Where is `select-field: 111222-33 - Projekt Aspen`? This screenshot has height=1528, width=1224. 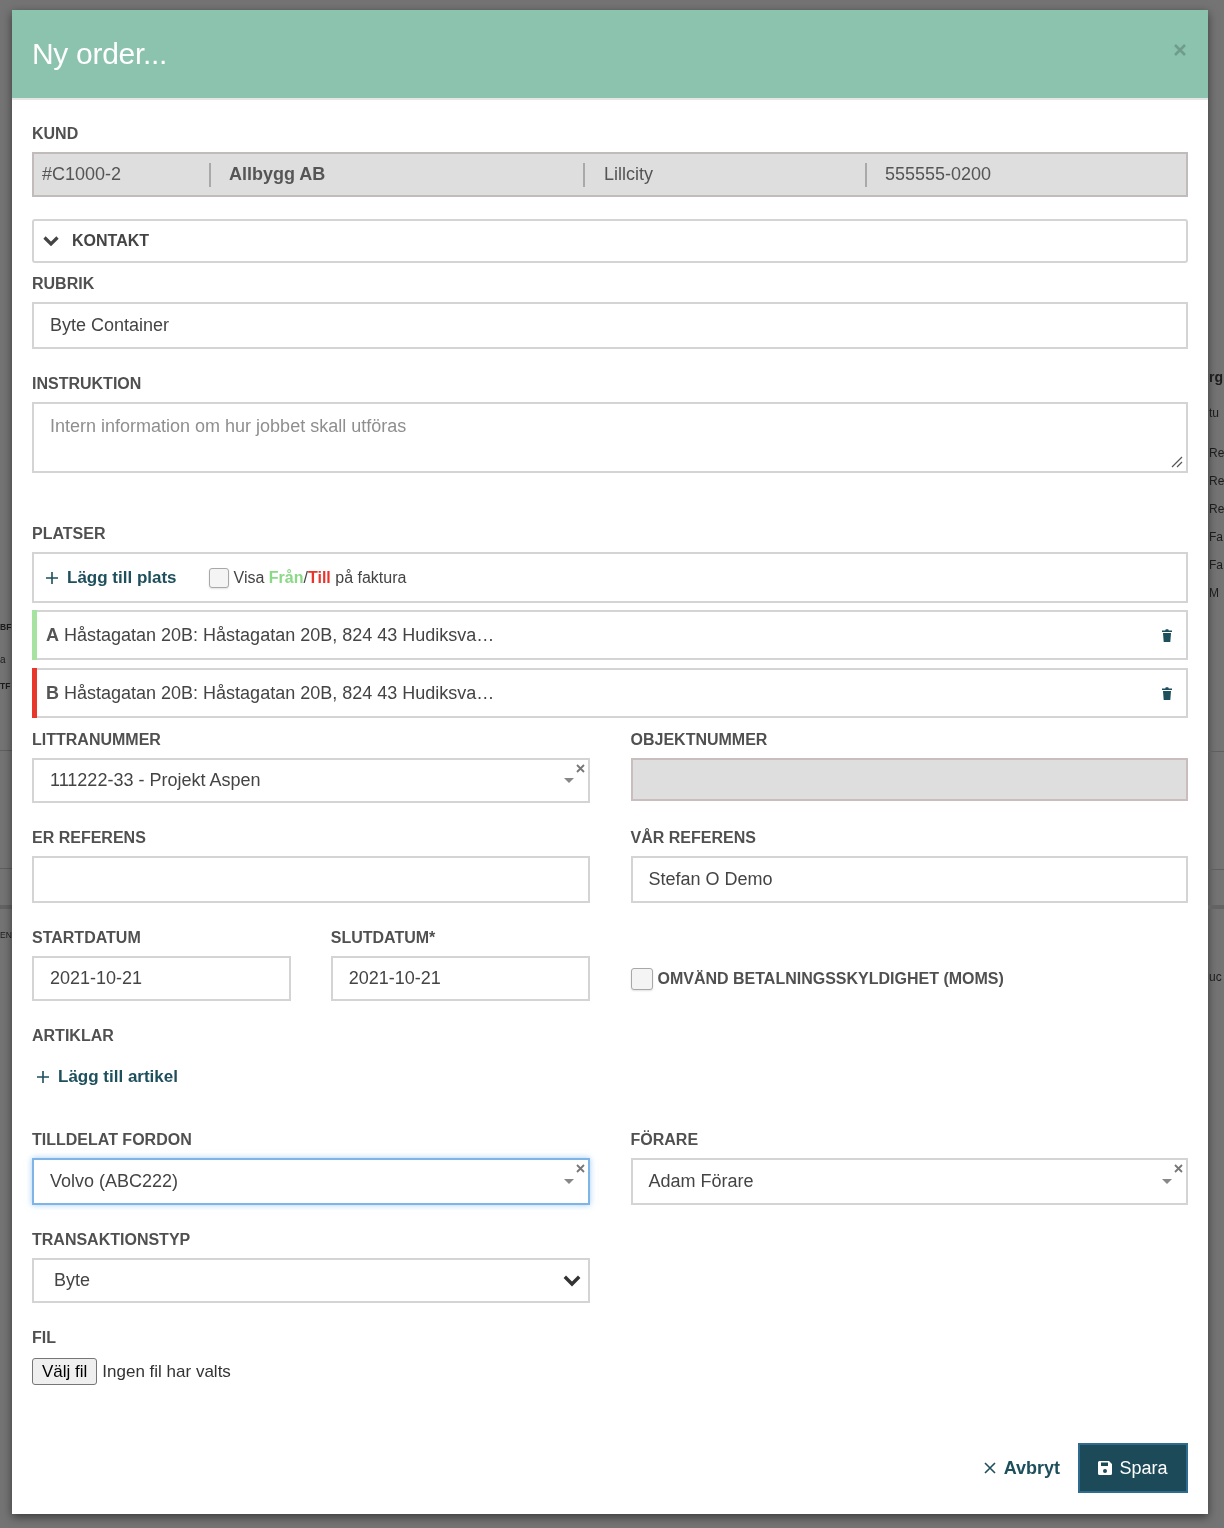 select-field: 111222-33 - Projekt Aspen is located at coordinates (311, 780).